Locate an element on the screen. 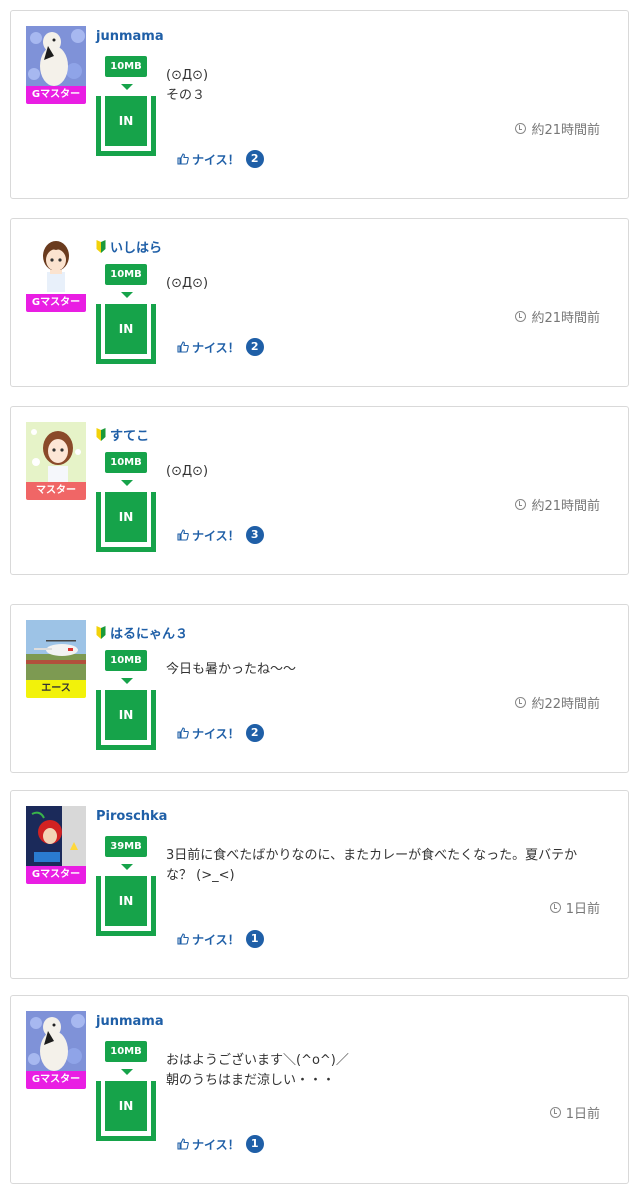 This screenshot has width=640, height=1195. username-link: すてこ is located at coordinates (122, 434).